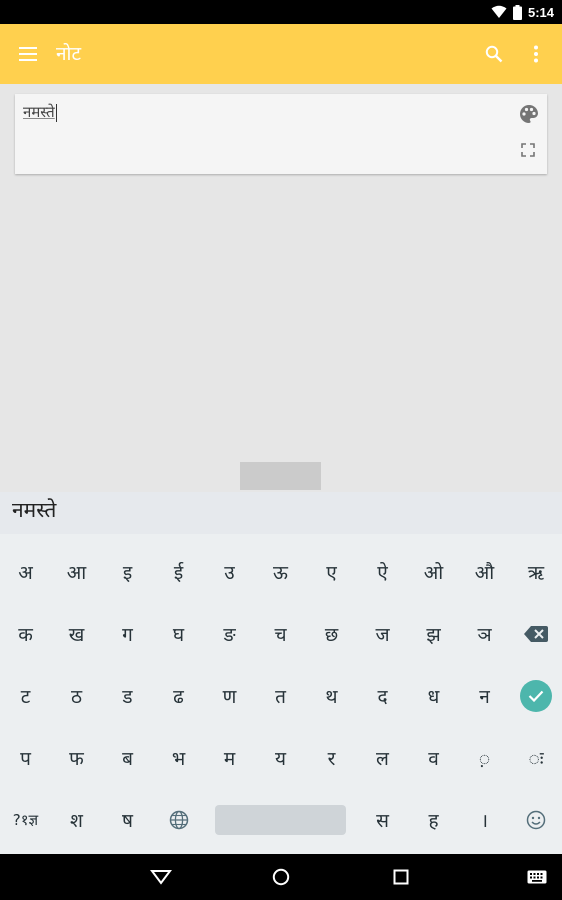 The width and height of the screenshot is (562, 900). I want to click on recents-button, so click(401, 877).